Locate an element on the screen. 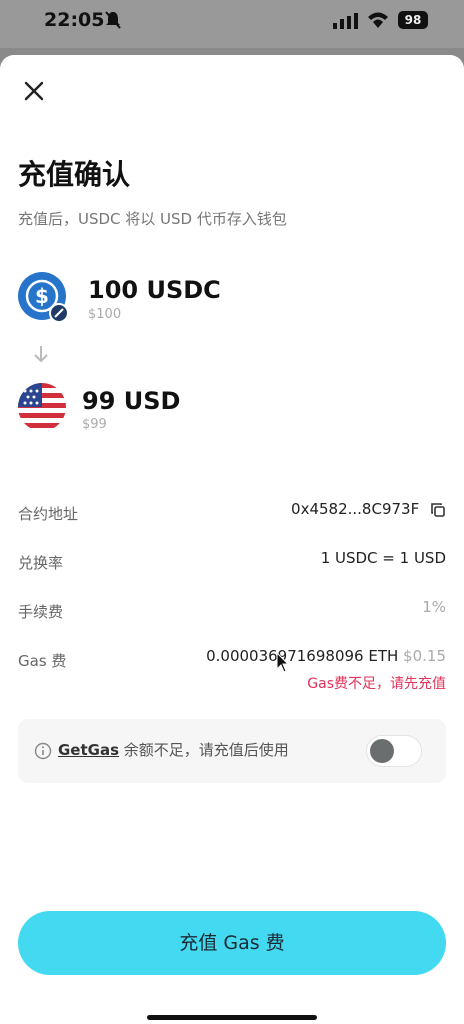  exchange-rate-label: 兑换率 is located at coordinates (41, 563).